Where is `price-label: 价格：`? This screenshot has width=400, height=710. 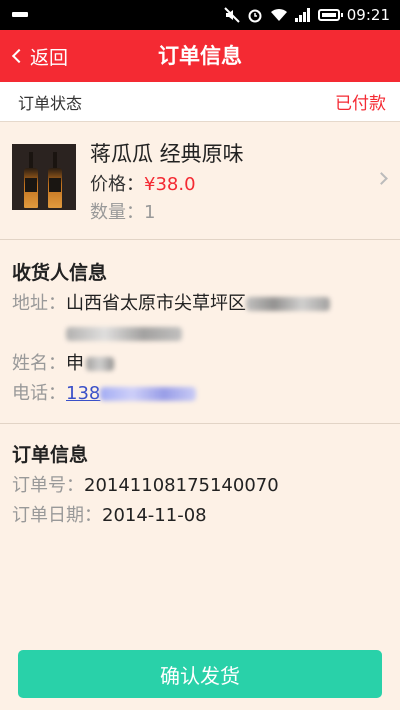
price-label: 价格： is located at coordinates (117, 184).